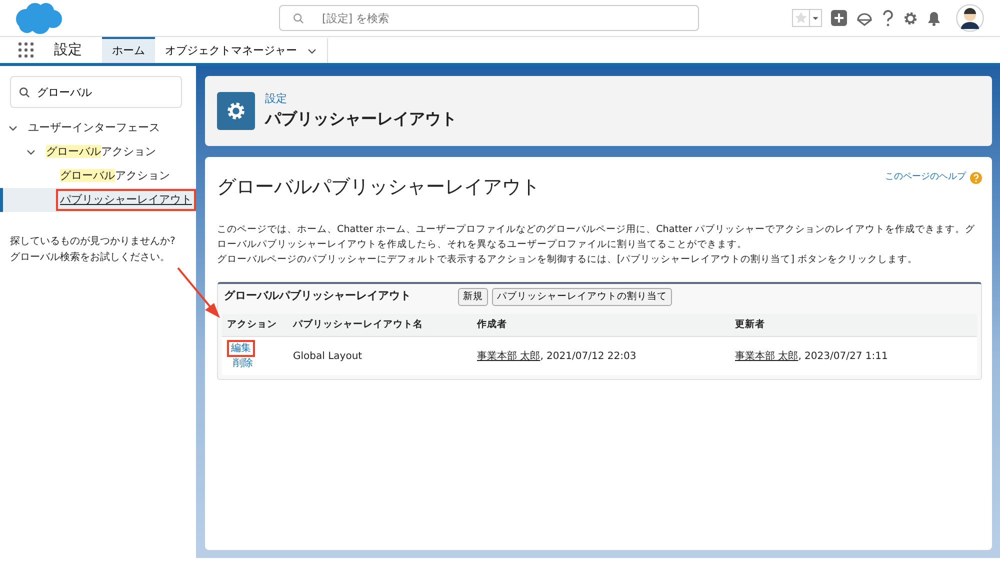 This screenshot has height=561, width=1000. Describe the element at coordinates (94, 128) in the screenshot. I see `tree-item: ユーザーインターフェース` at that location.